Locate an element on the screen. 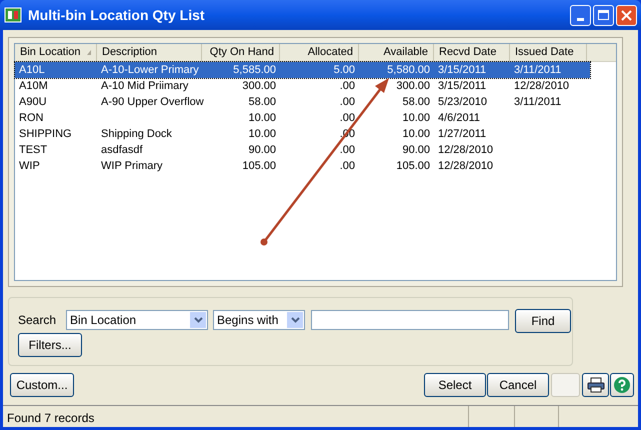 The width and height of the screenshot is (641, 430). table-cell: SHIPPING is located at coordinates (45, 134).